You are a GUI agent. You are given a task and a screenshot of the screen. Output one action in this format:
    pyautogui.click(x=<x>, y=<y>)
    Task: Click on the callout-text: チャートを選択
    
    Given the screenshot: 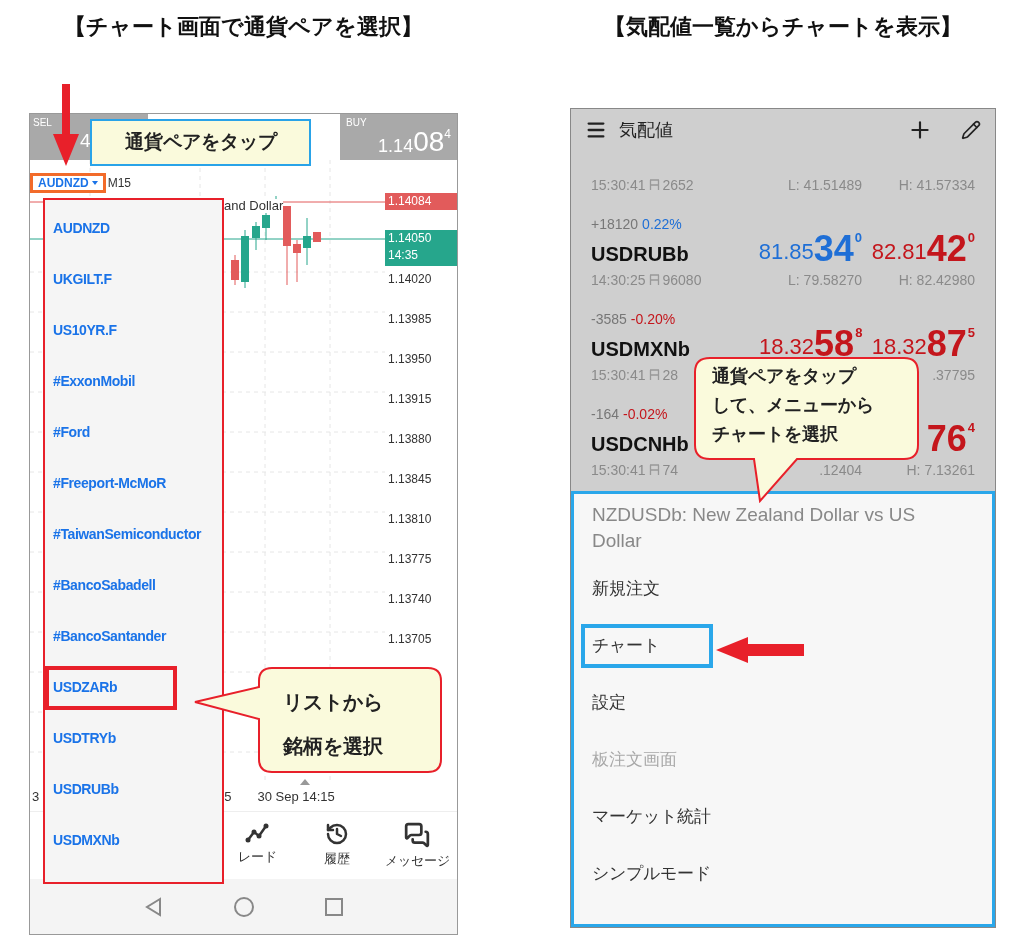 What is the action you would take?
    pyautogui.click(x=775, y=434)
    